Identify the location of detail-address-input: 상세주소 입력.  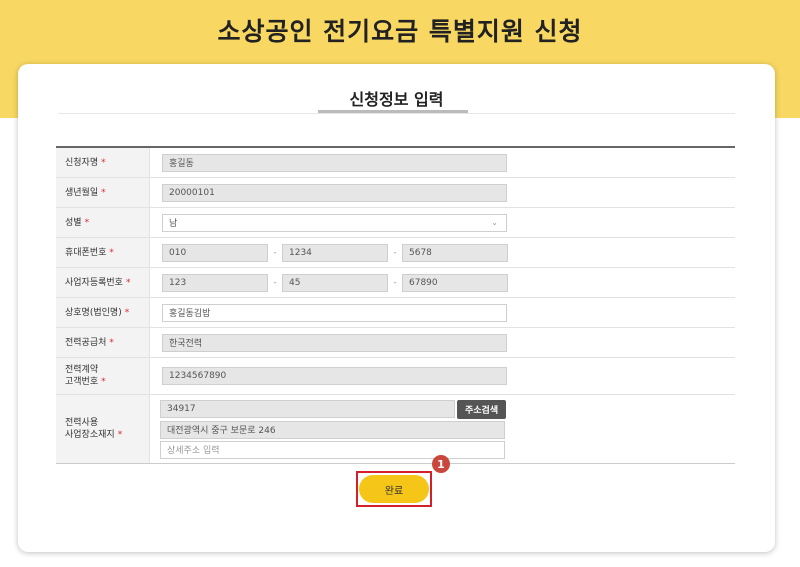
(332, 449).